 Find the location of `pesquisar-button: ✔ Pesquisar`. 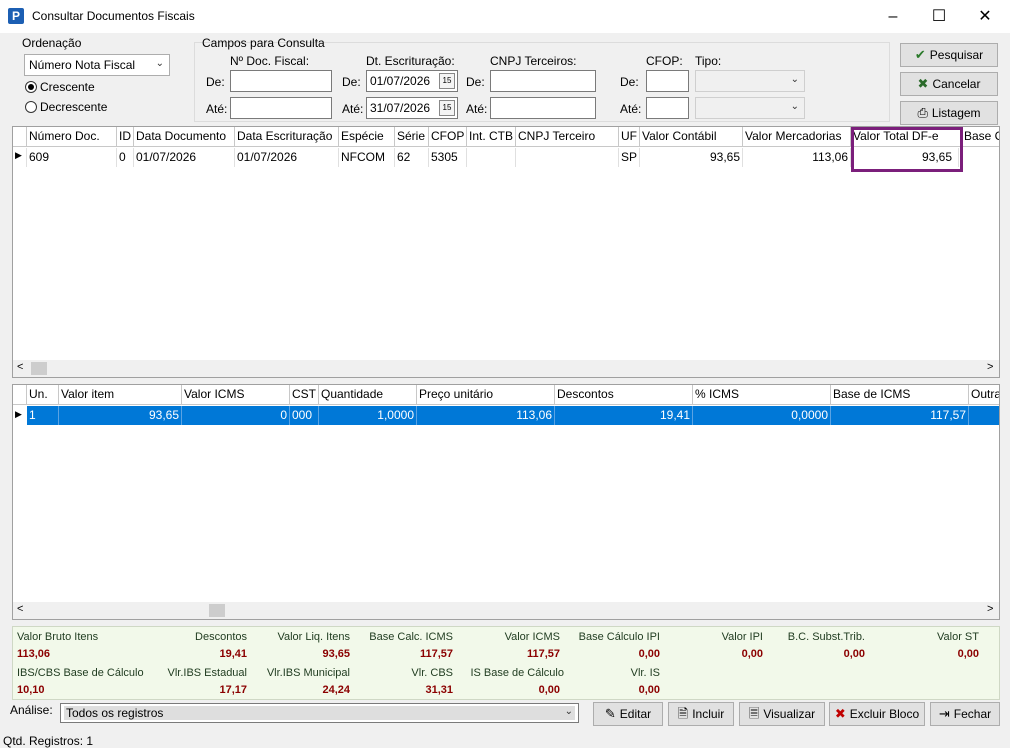

pesquisar-button: ✔ Pesquisar is located at coordinates (949, 55).